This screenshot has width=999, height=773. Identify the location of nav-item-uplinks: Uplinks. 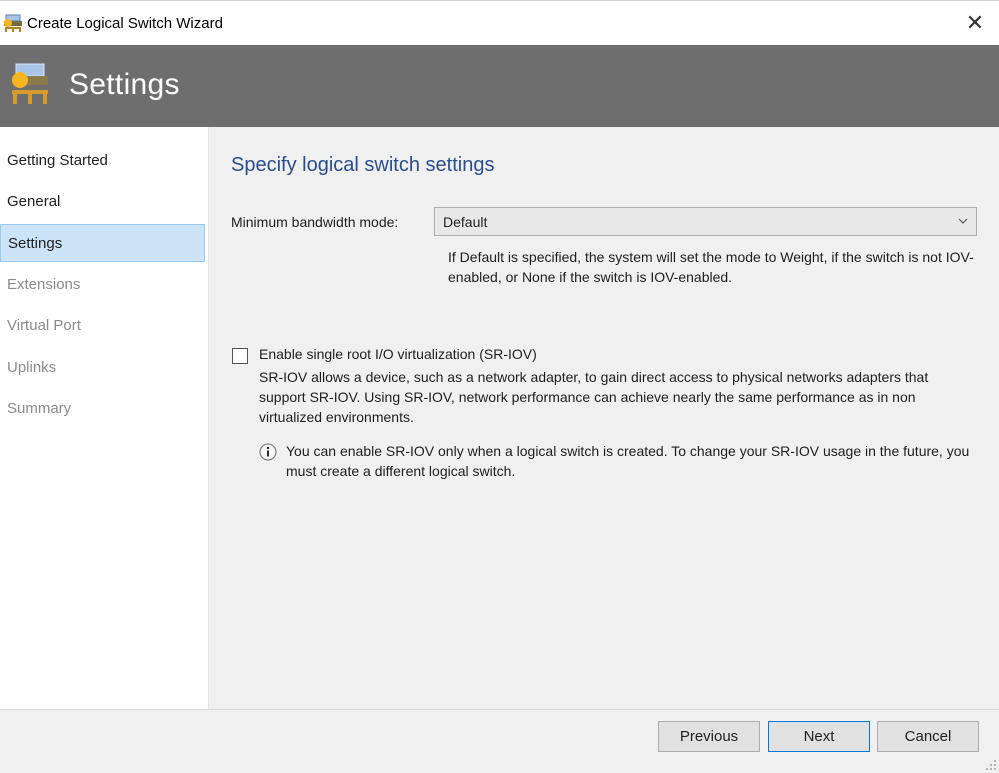
(102, 368).